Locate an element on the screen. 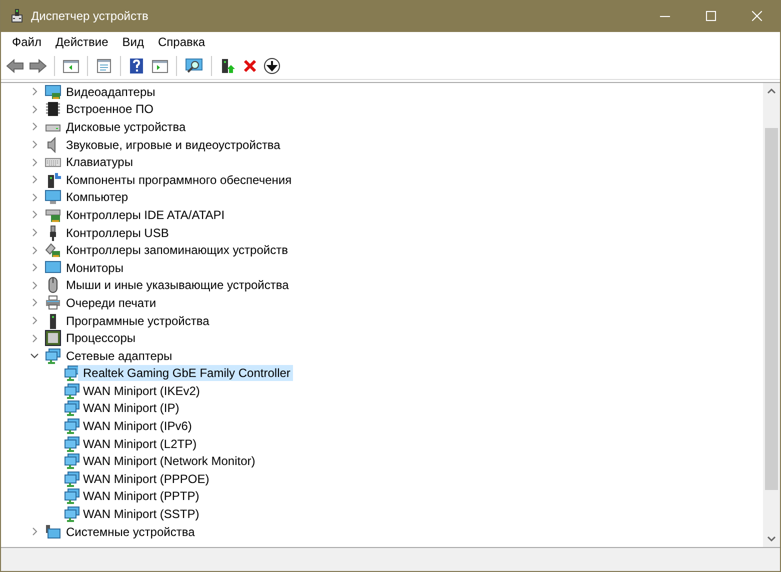  tree-item: Процессоры is located at coordinates (382, 338).